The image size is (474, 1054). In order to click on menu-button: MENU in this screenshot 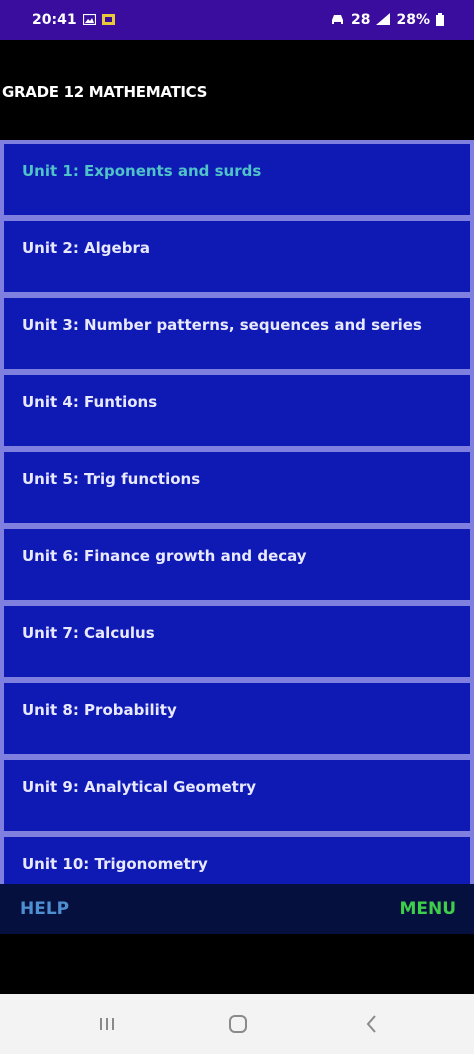, I will do `click(427, 909)`.